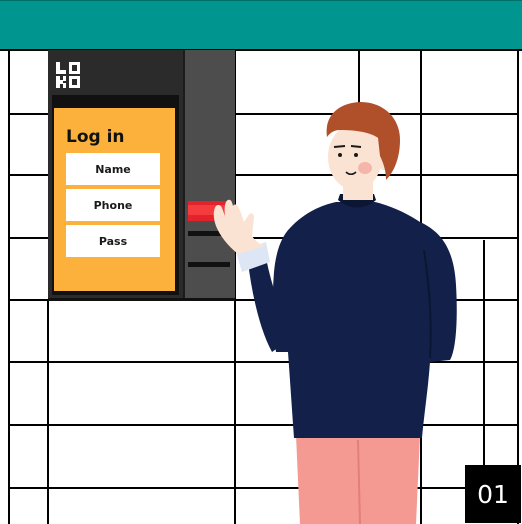 The height and width of the screenshot is (524, 522). What do you see at coordinates (113, 205) in the screenshot?
I see `phone-field: Phone` at bounding box center [113, 205].